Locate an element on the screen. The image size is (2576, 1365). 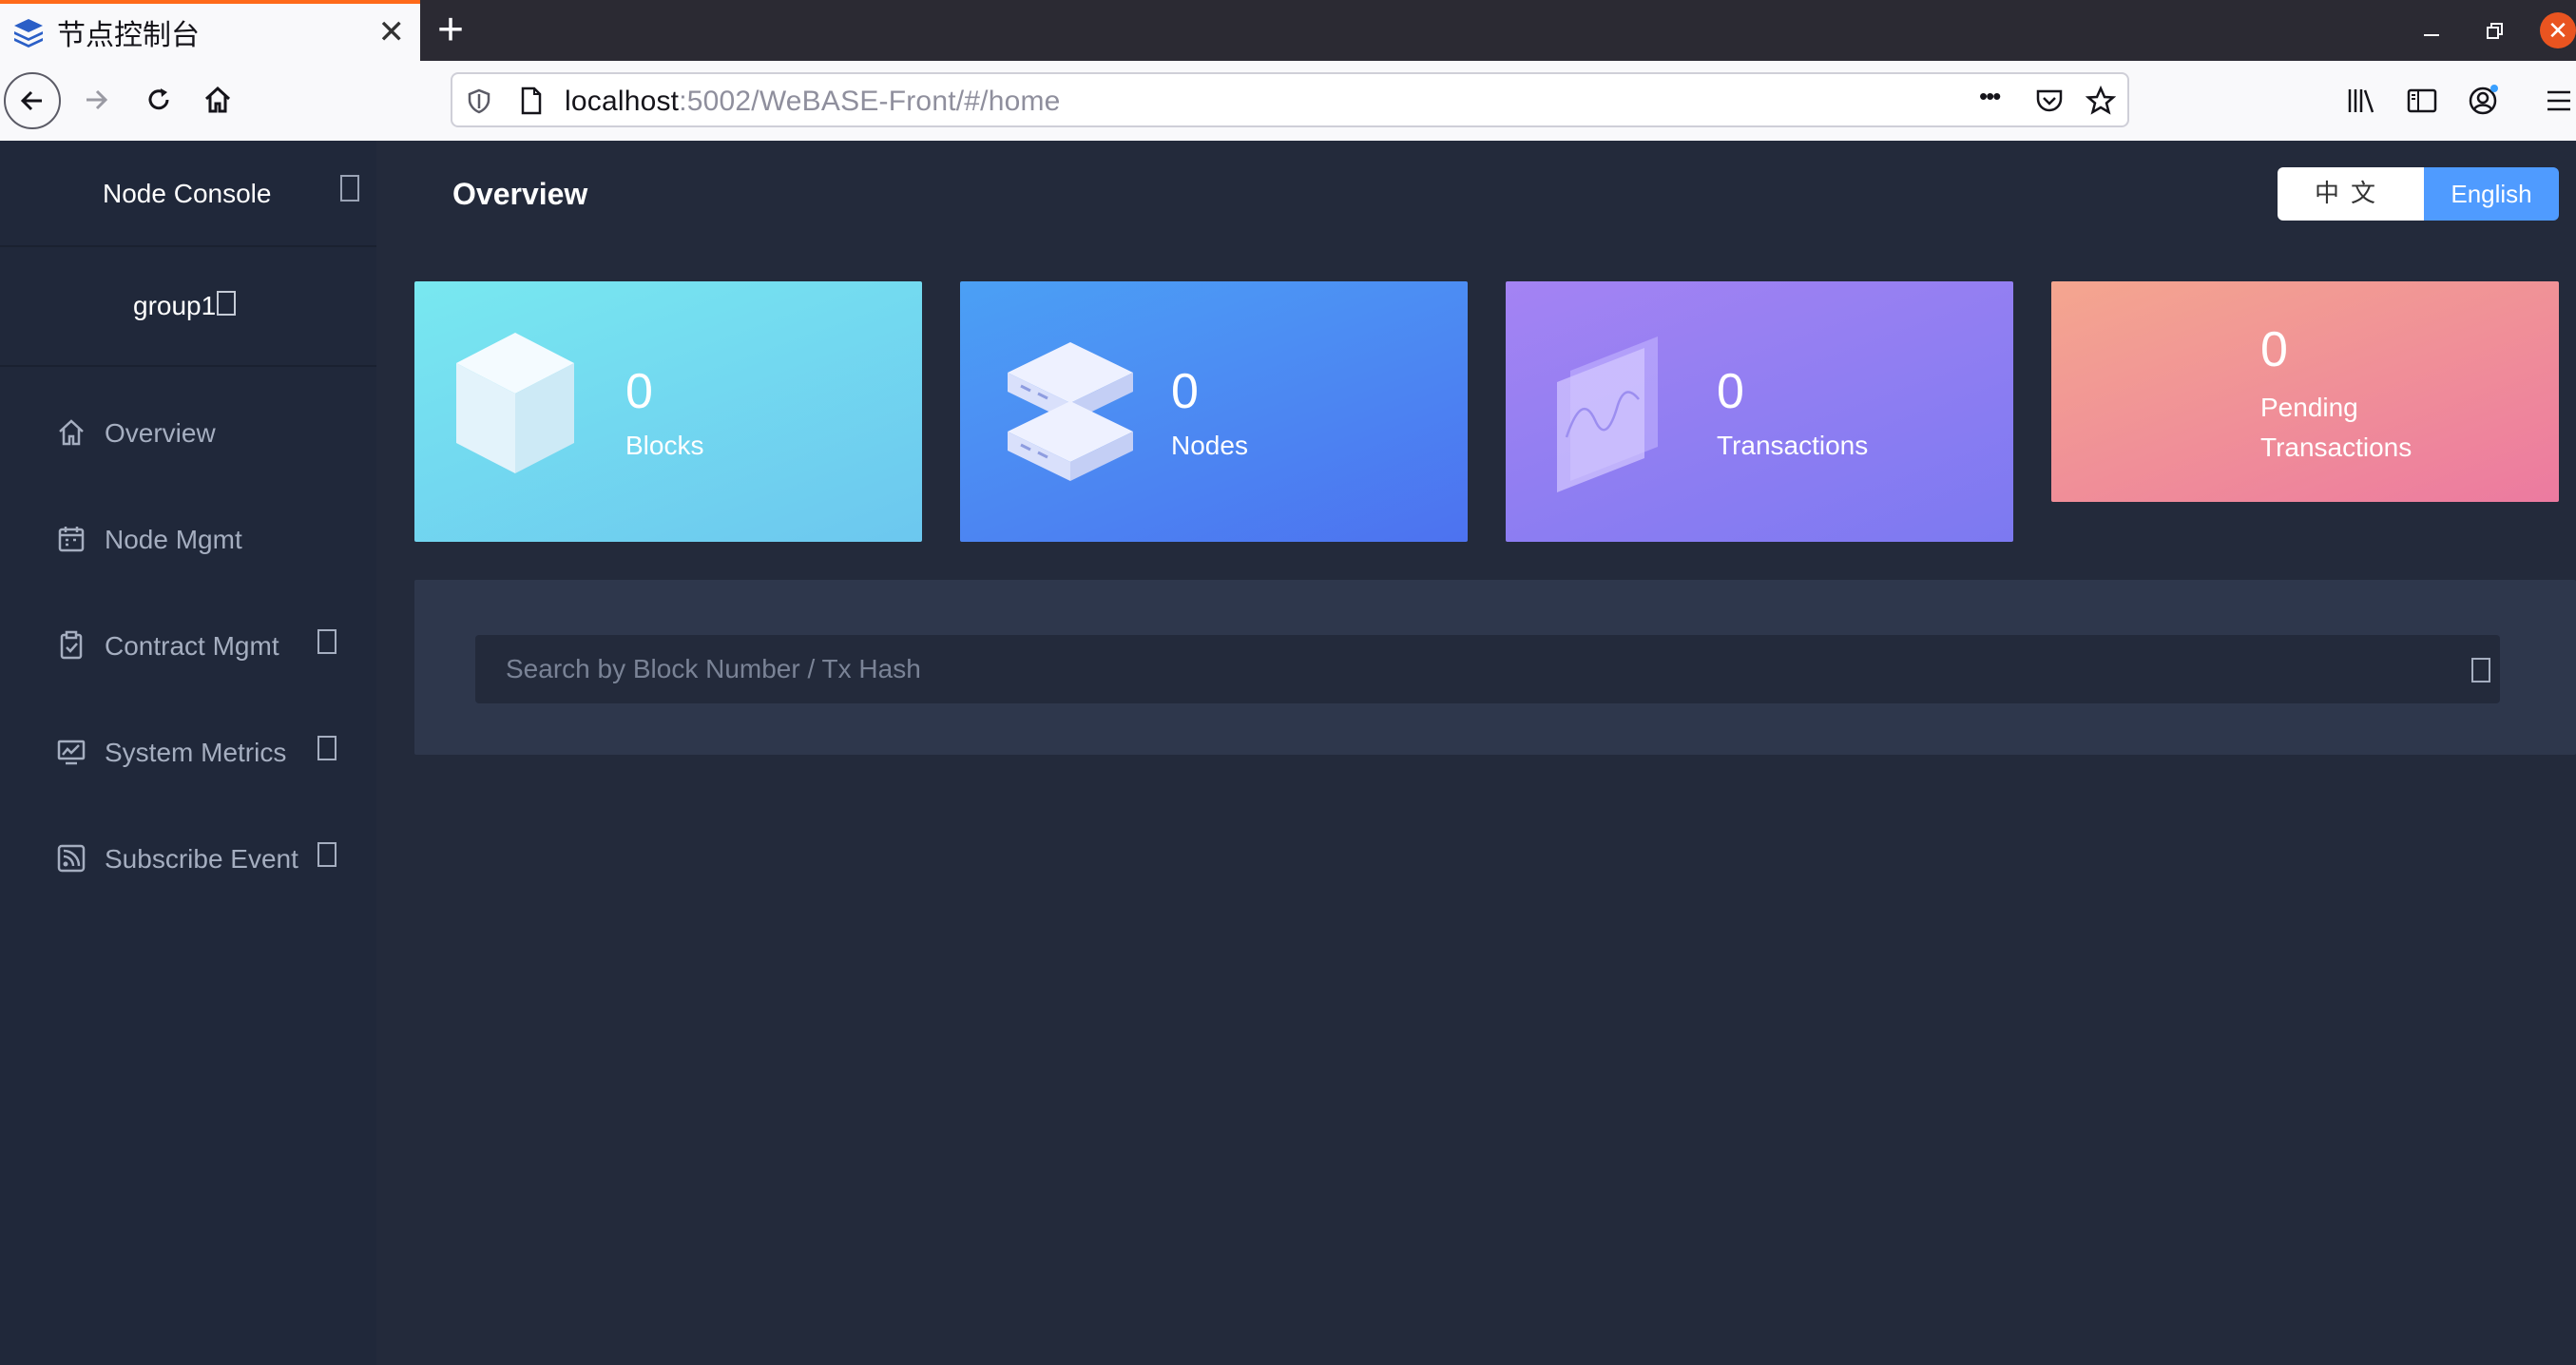
layers-icon is located at coordinates (28, 33).